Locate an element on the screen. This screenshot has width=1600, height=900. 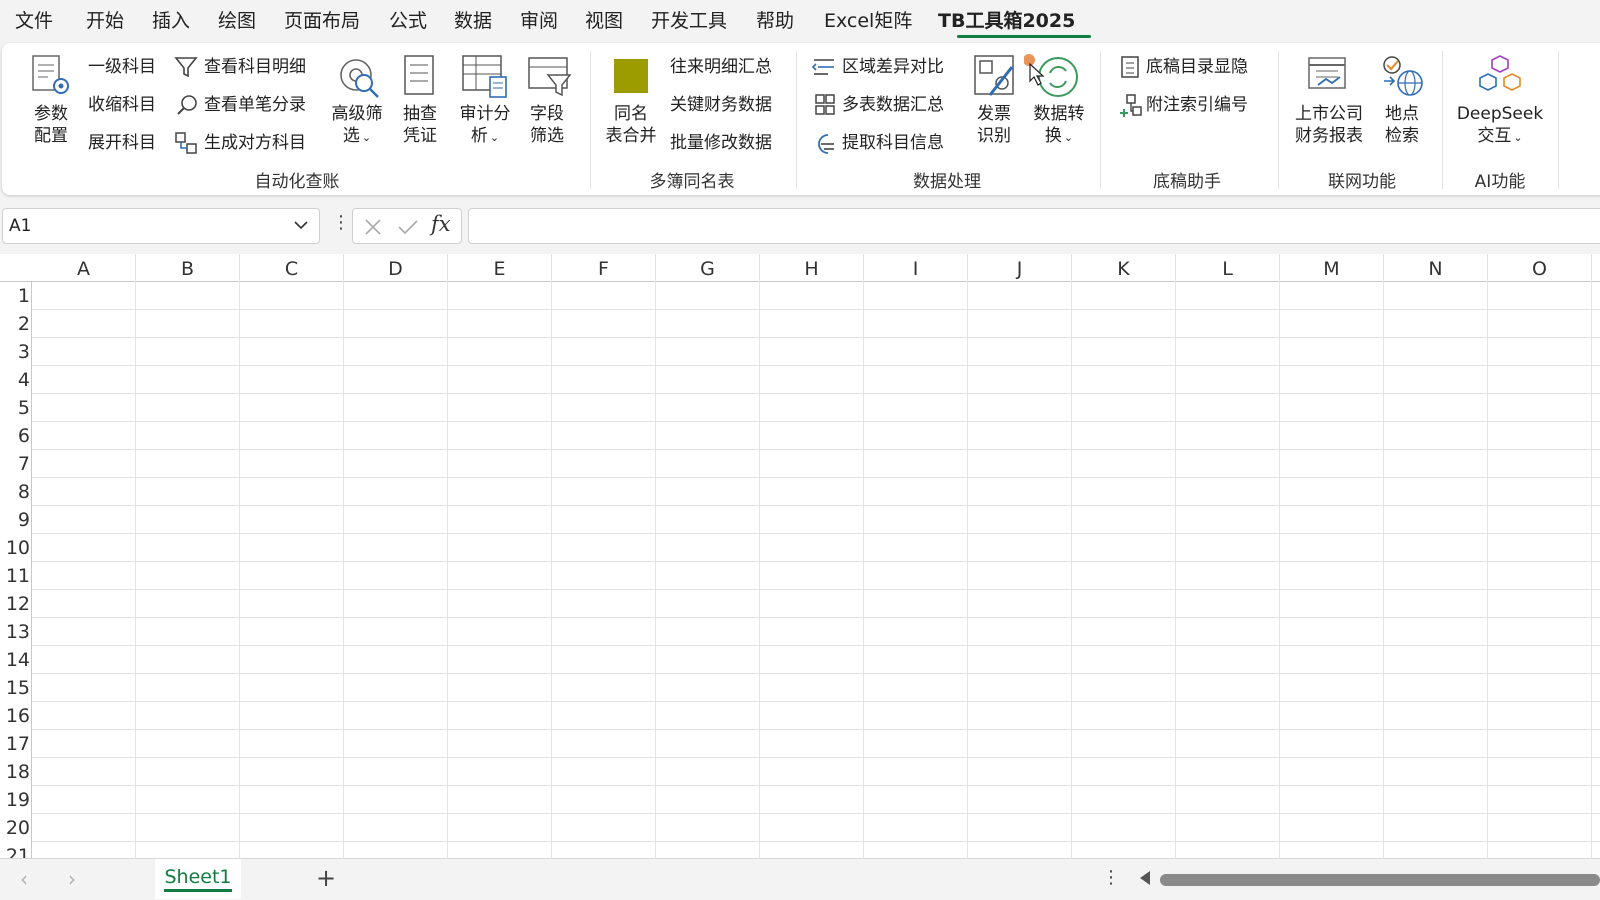
menu-insert: 插入 is located at coordinates (171, 19).